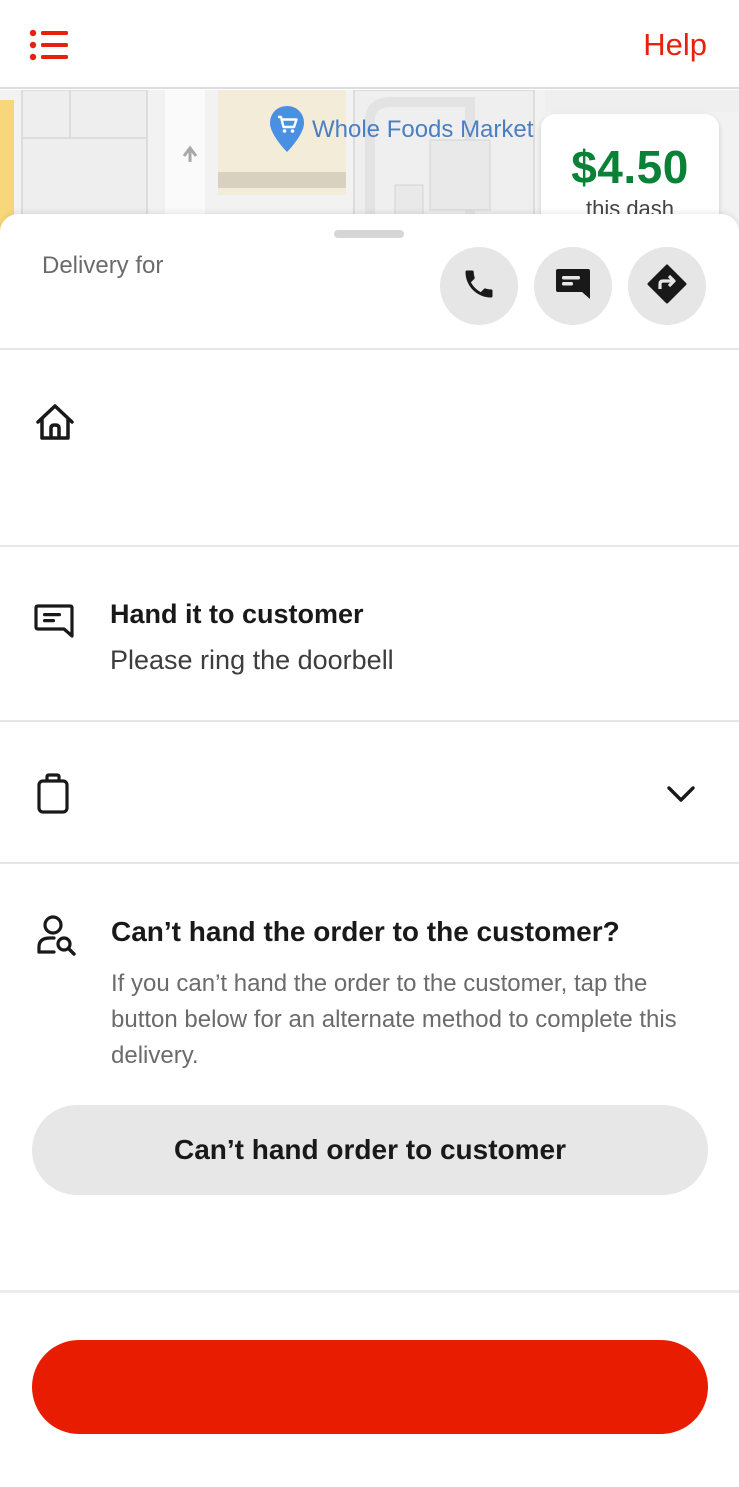 The width and height of the screenshot is (739, 1487). I want to click on directions-button, so click(667, 286).